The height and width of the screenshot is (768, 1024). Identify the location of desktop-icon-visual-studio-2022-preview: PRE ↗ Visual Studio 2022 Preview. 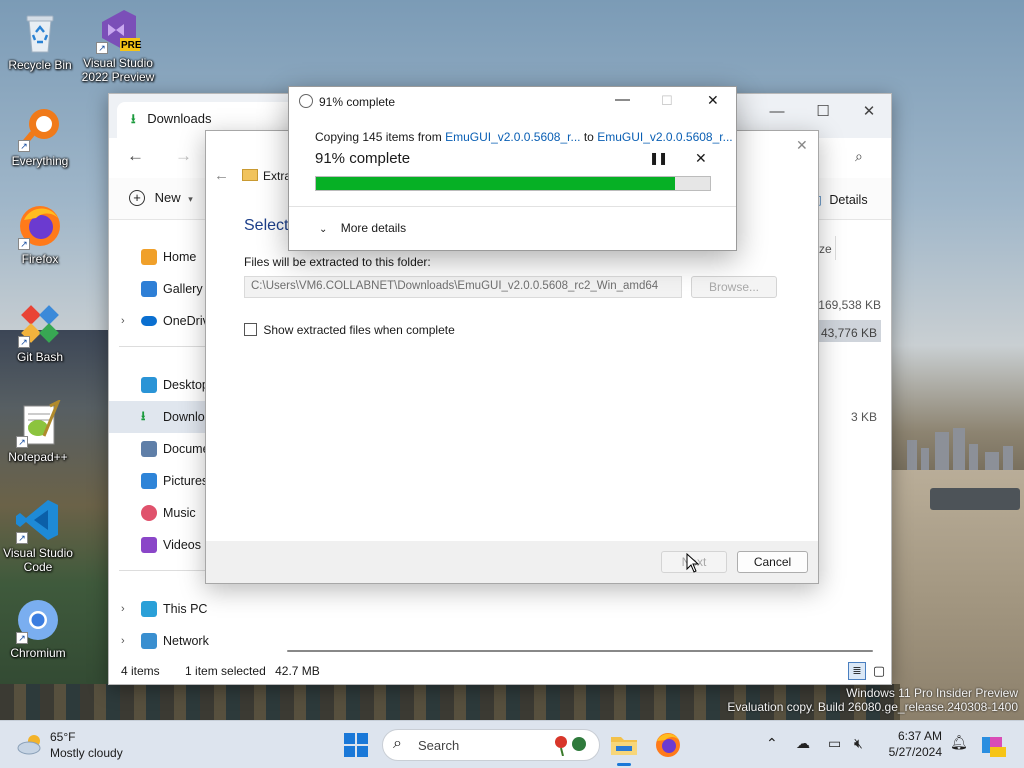
(118, 45).